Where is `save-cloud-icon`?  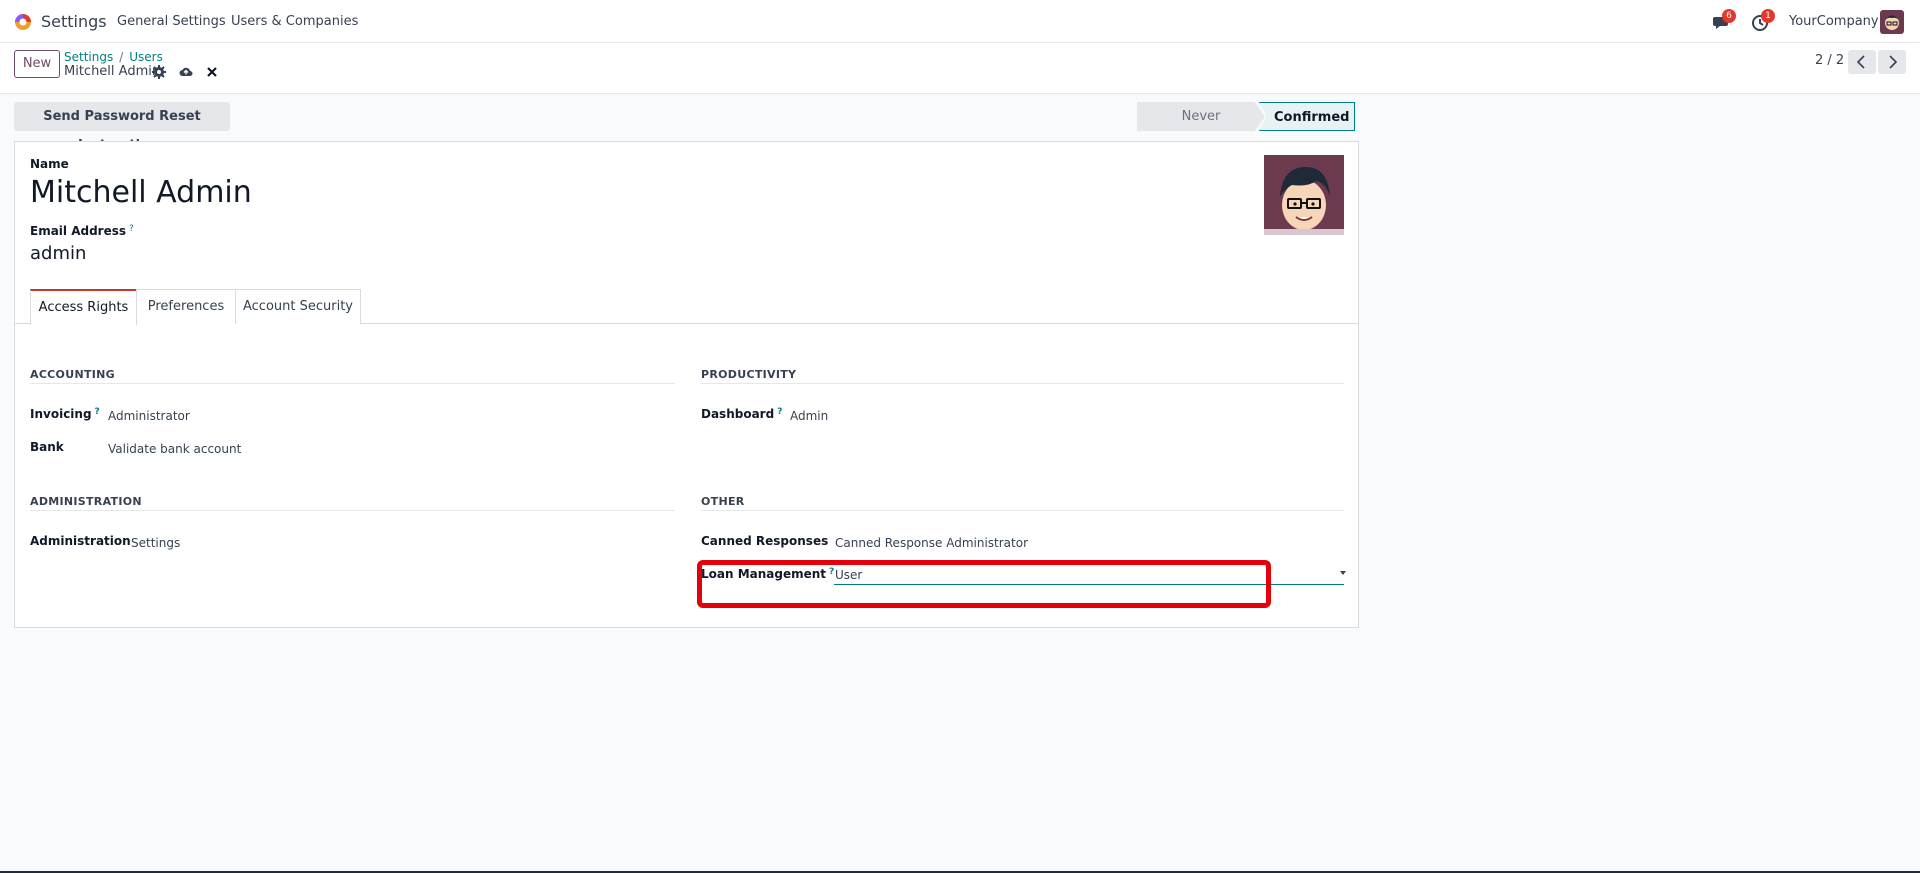
save-cloud-icon is located at coordinates (186, 72).